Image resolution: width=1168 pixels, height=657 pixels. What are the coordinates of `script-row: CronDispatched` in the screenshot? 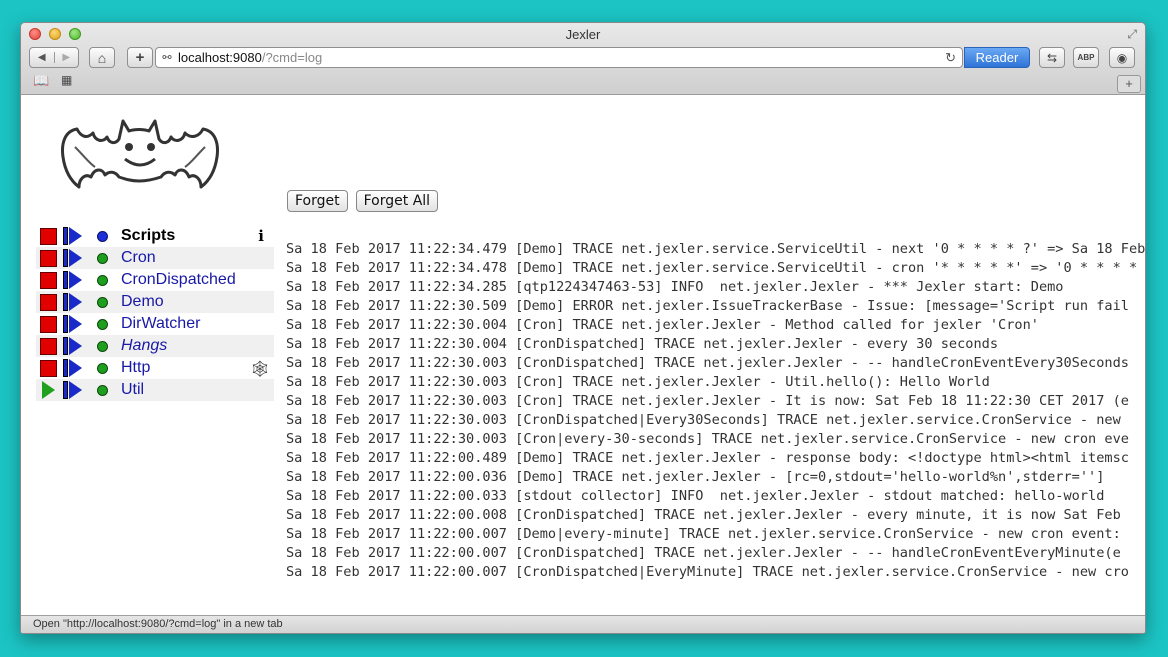 It's located at (155, 280).